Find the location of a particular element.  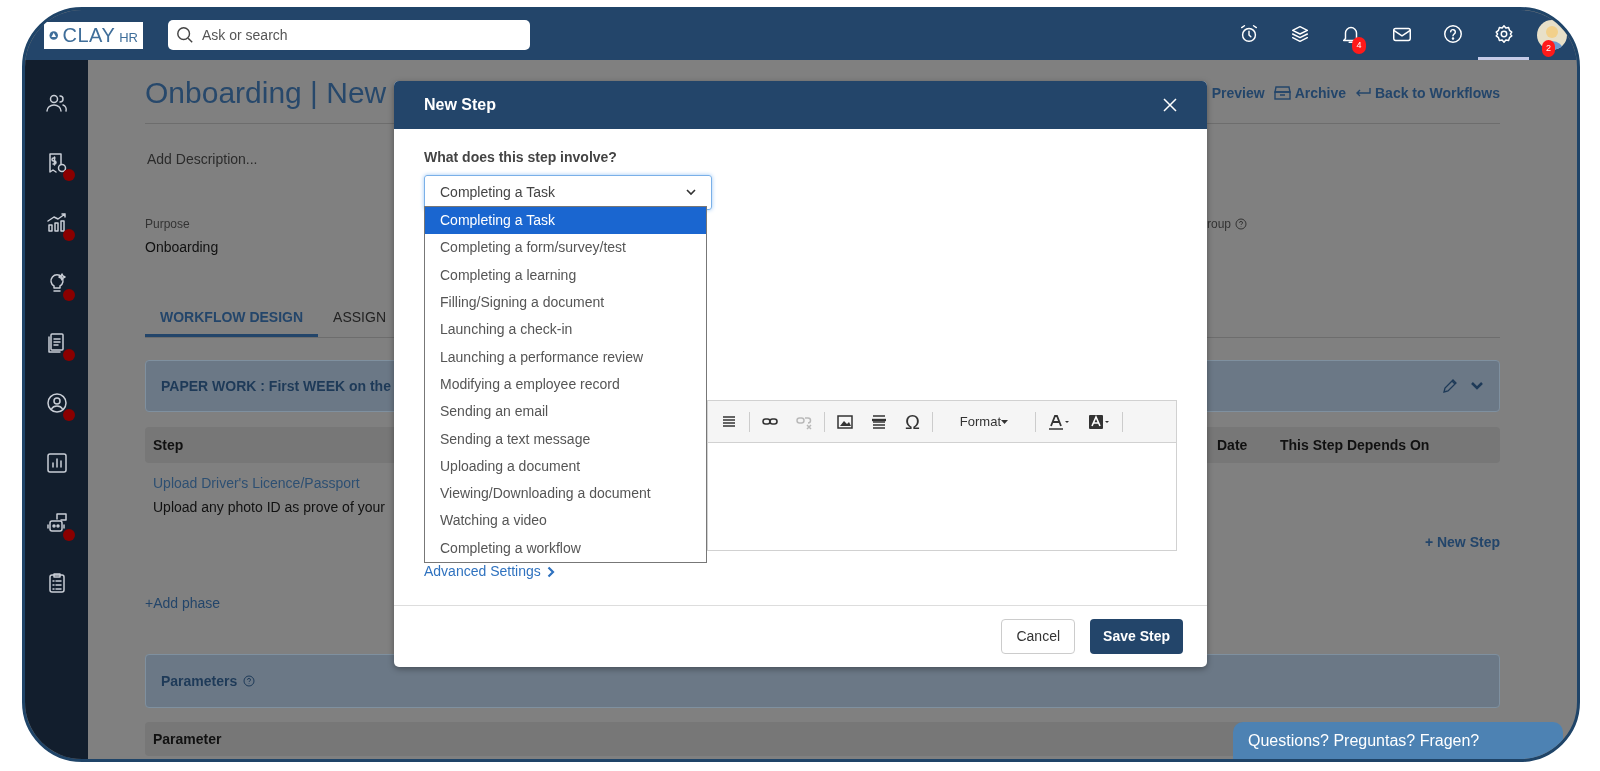

notification-badge: 4 is located at coordinates (1359, 45).